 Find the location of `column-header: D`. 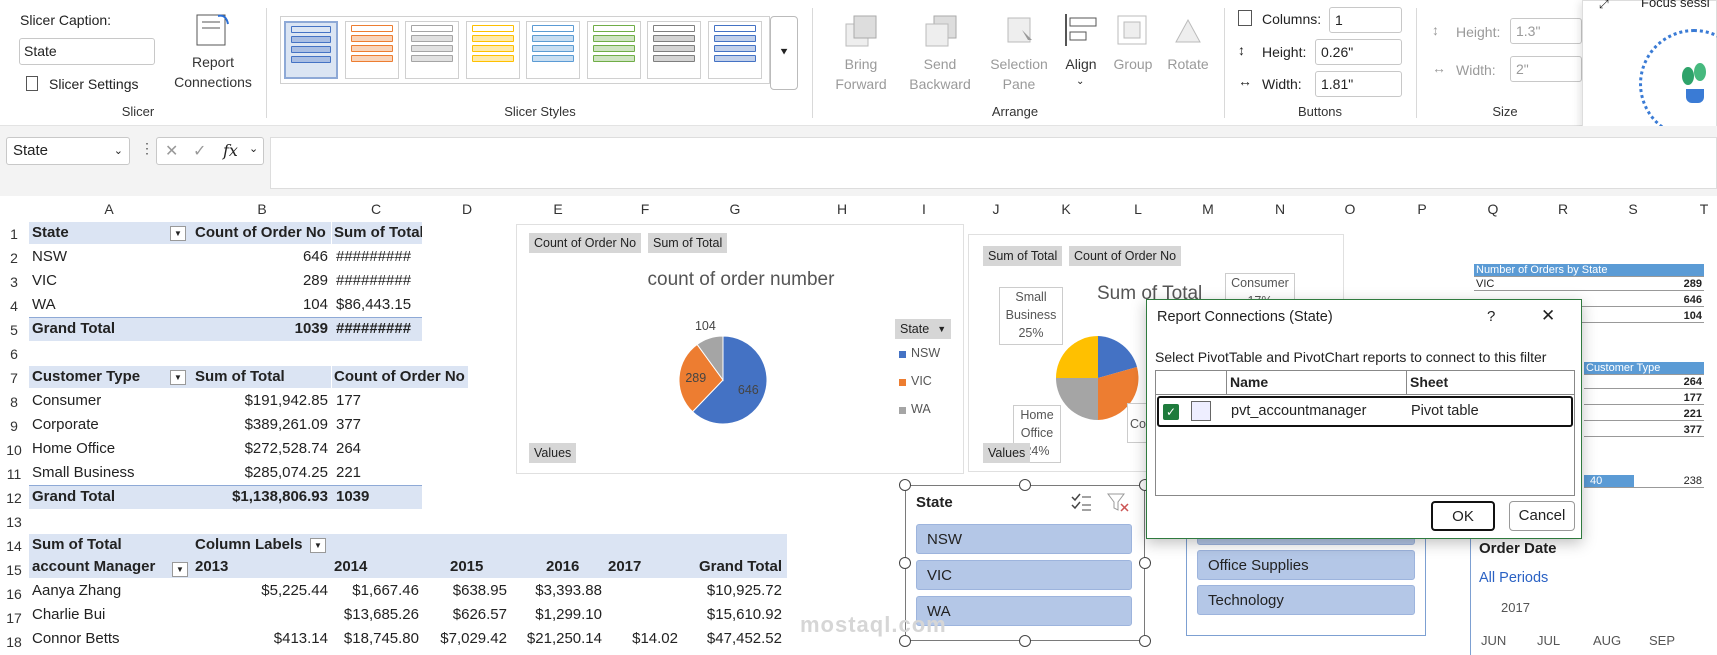

column-header: D is located at coordinates (467, 209).